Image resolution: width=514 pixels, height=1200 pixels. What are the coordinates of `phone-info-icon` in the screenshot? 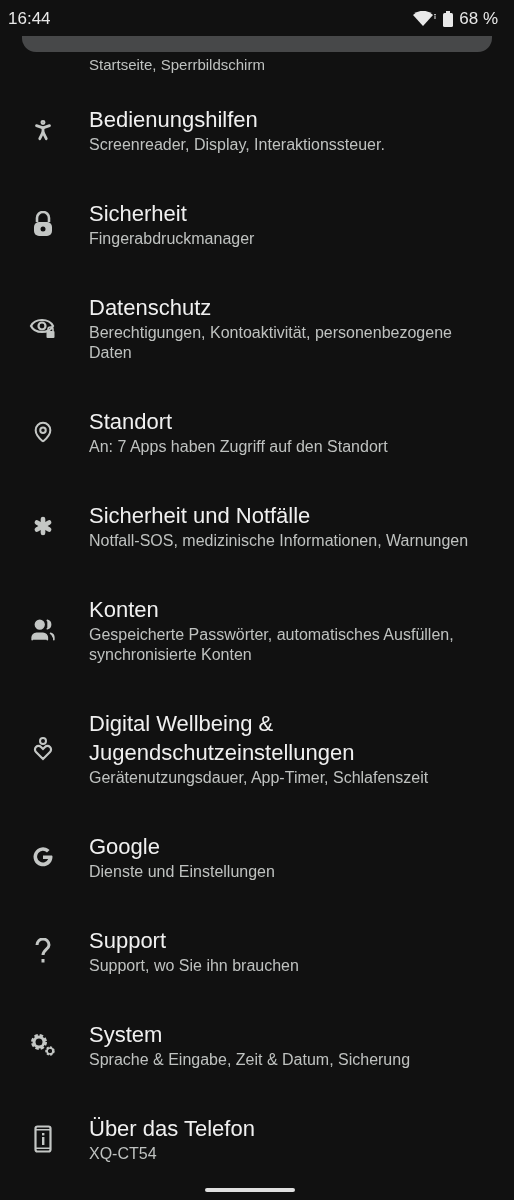 It's located at (42, 1139).